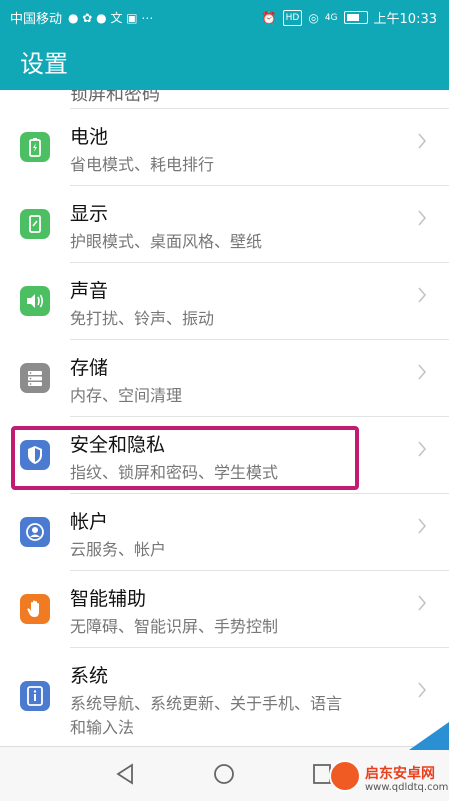 This screenshot has width=449, height=801. I want to click on app-bar: 设置, so click(224, 61).